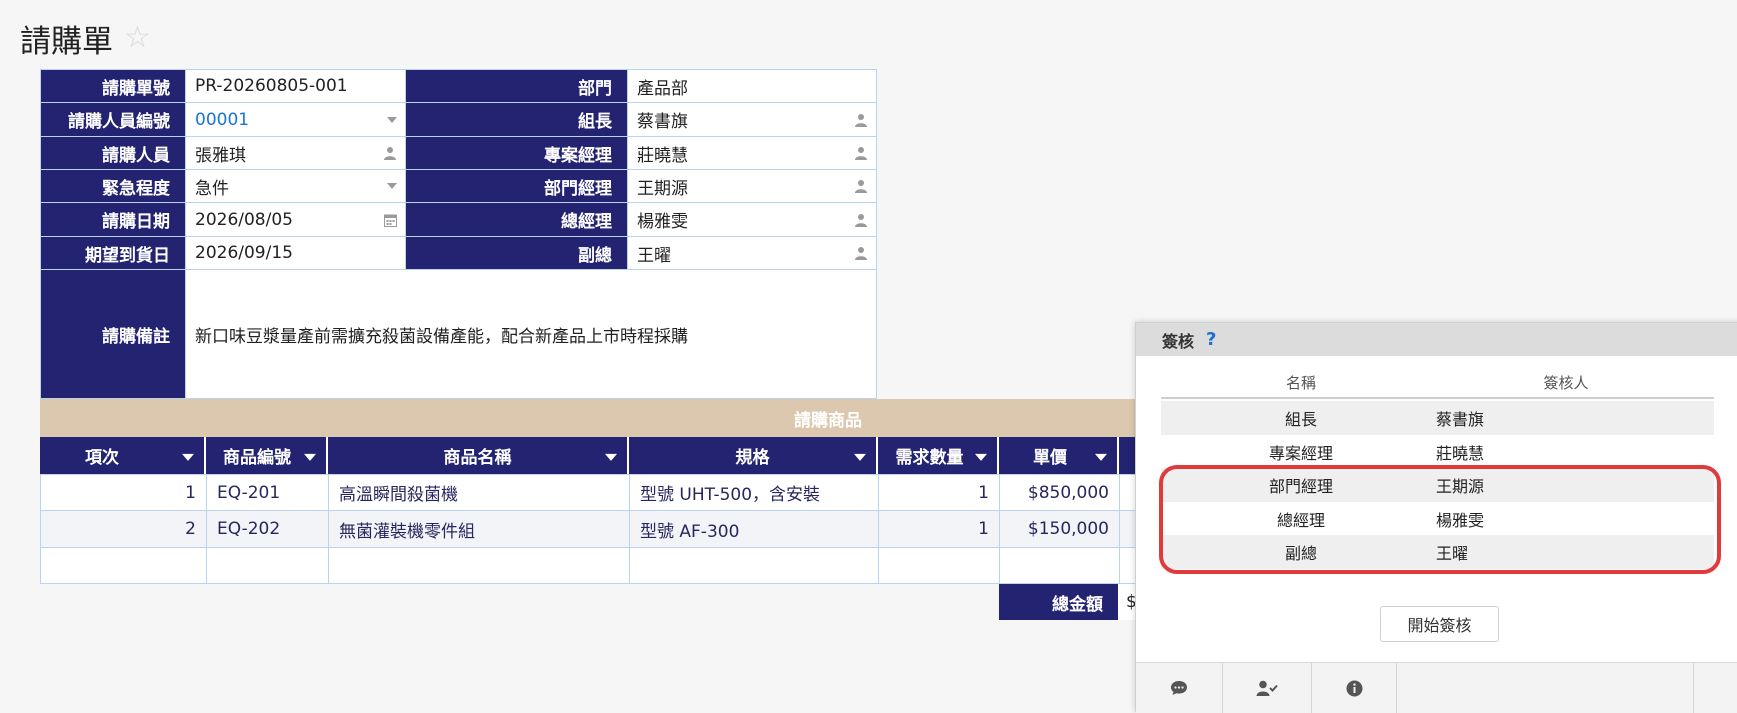  I want to click on col-header-label: 單價, so click(1050, 458).